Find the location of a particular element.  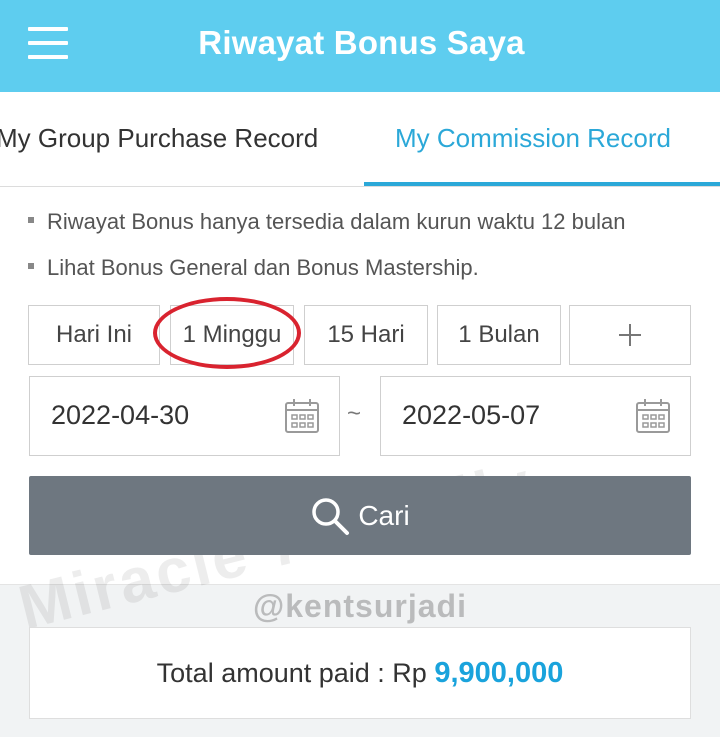

social-handle-watermark: @kentsurjadi is located at coordinates (360, 606).